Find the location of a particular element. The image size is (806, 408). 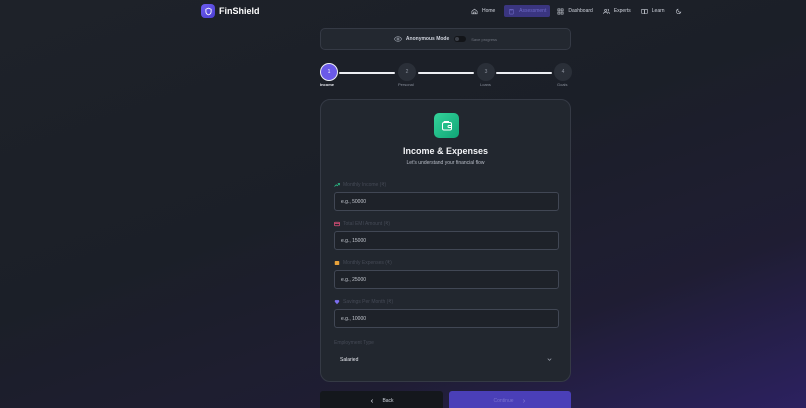

anonymous-mode-label: Anonymous Mode is located at coordinates (427, 39).